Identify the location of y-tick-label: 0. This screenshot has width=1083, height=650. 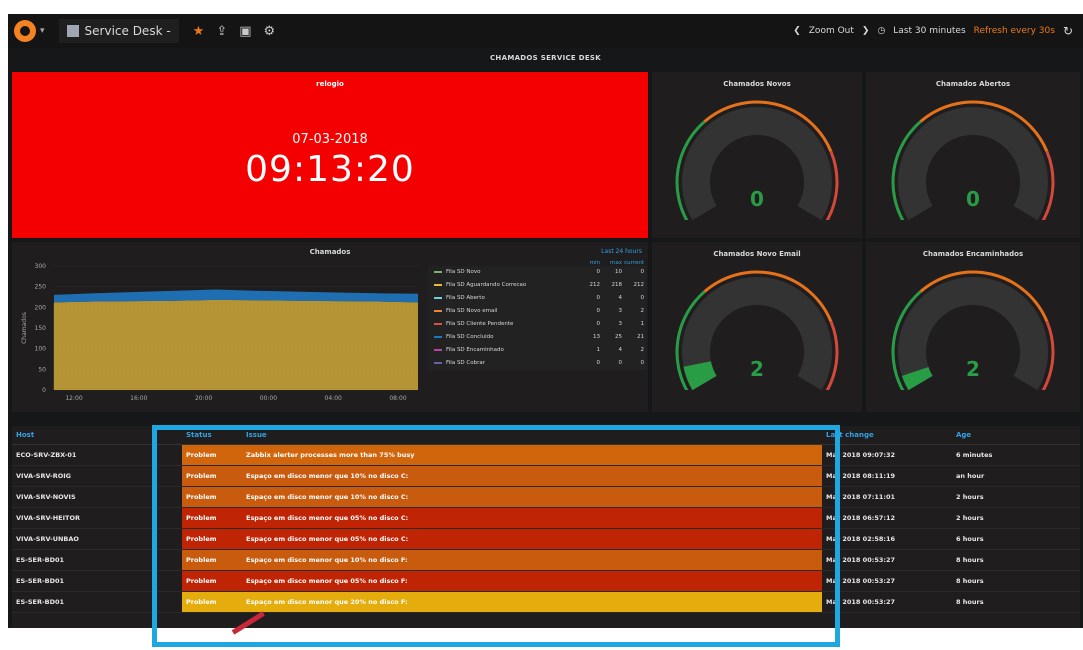
(44, 390).